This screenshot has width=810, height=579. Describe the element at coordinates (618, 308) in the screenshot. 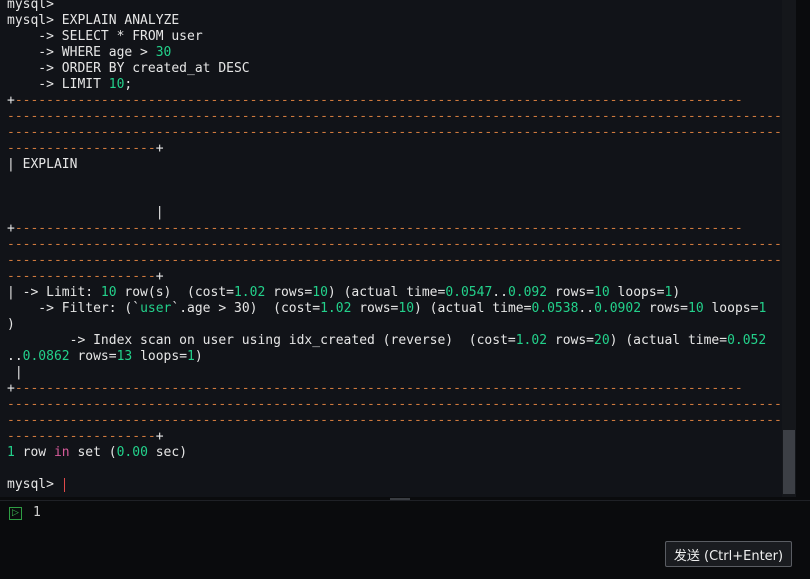

I see `terminal-text: 0.0902` at that location.